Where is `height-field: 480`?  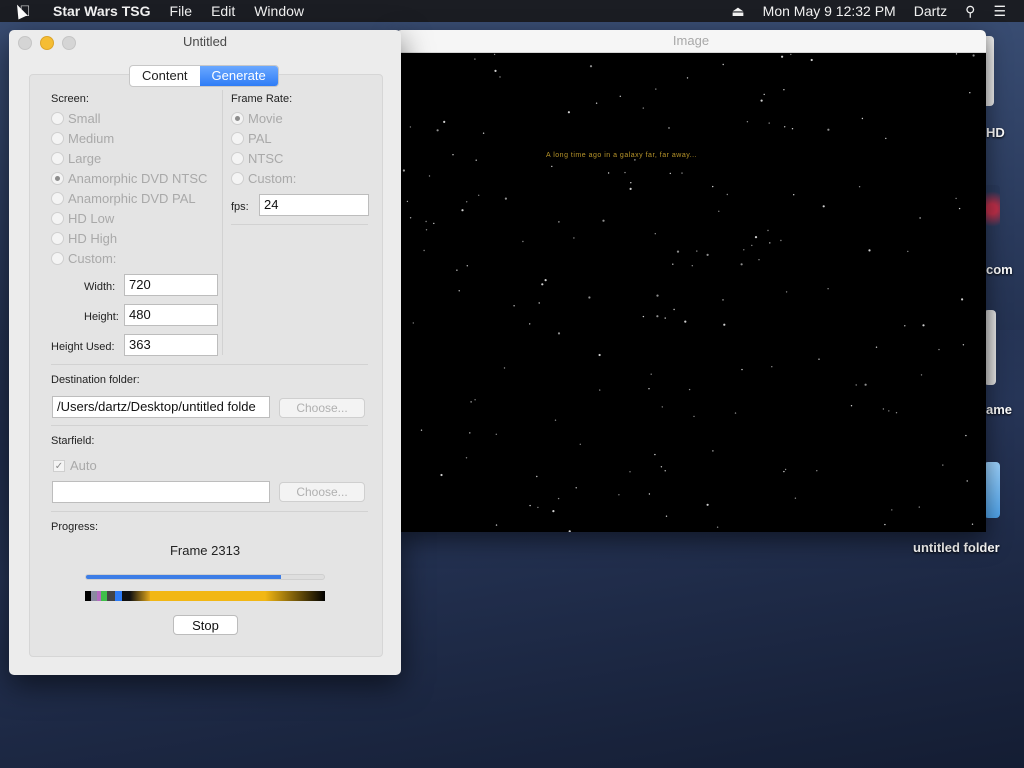 height-field: 480 is located at coordinates (171, 315).